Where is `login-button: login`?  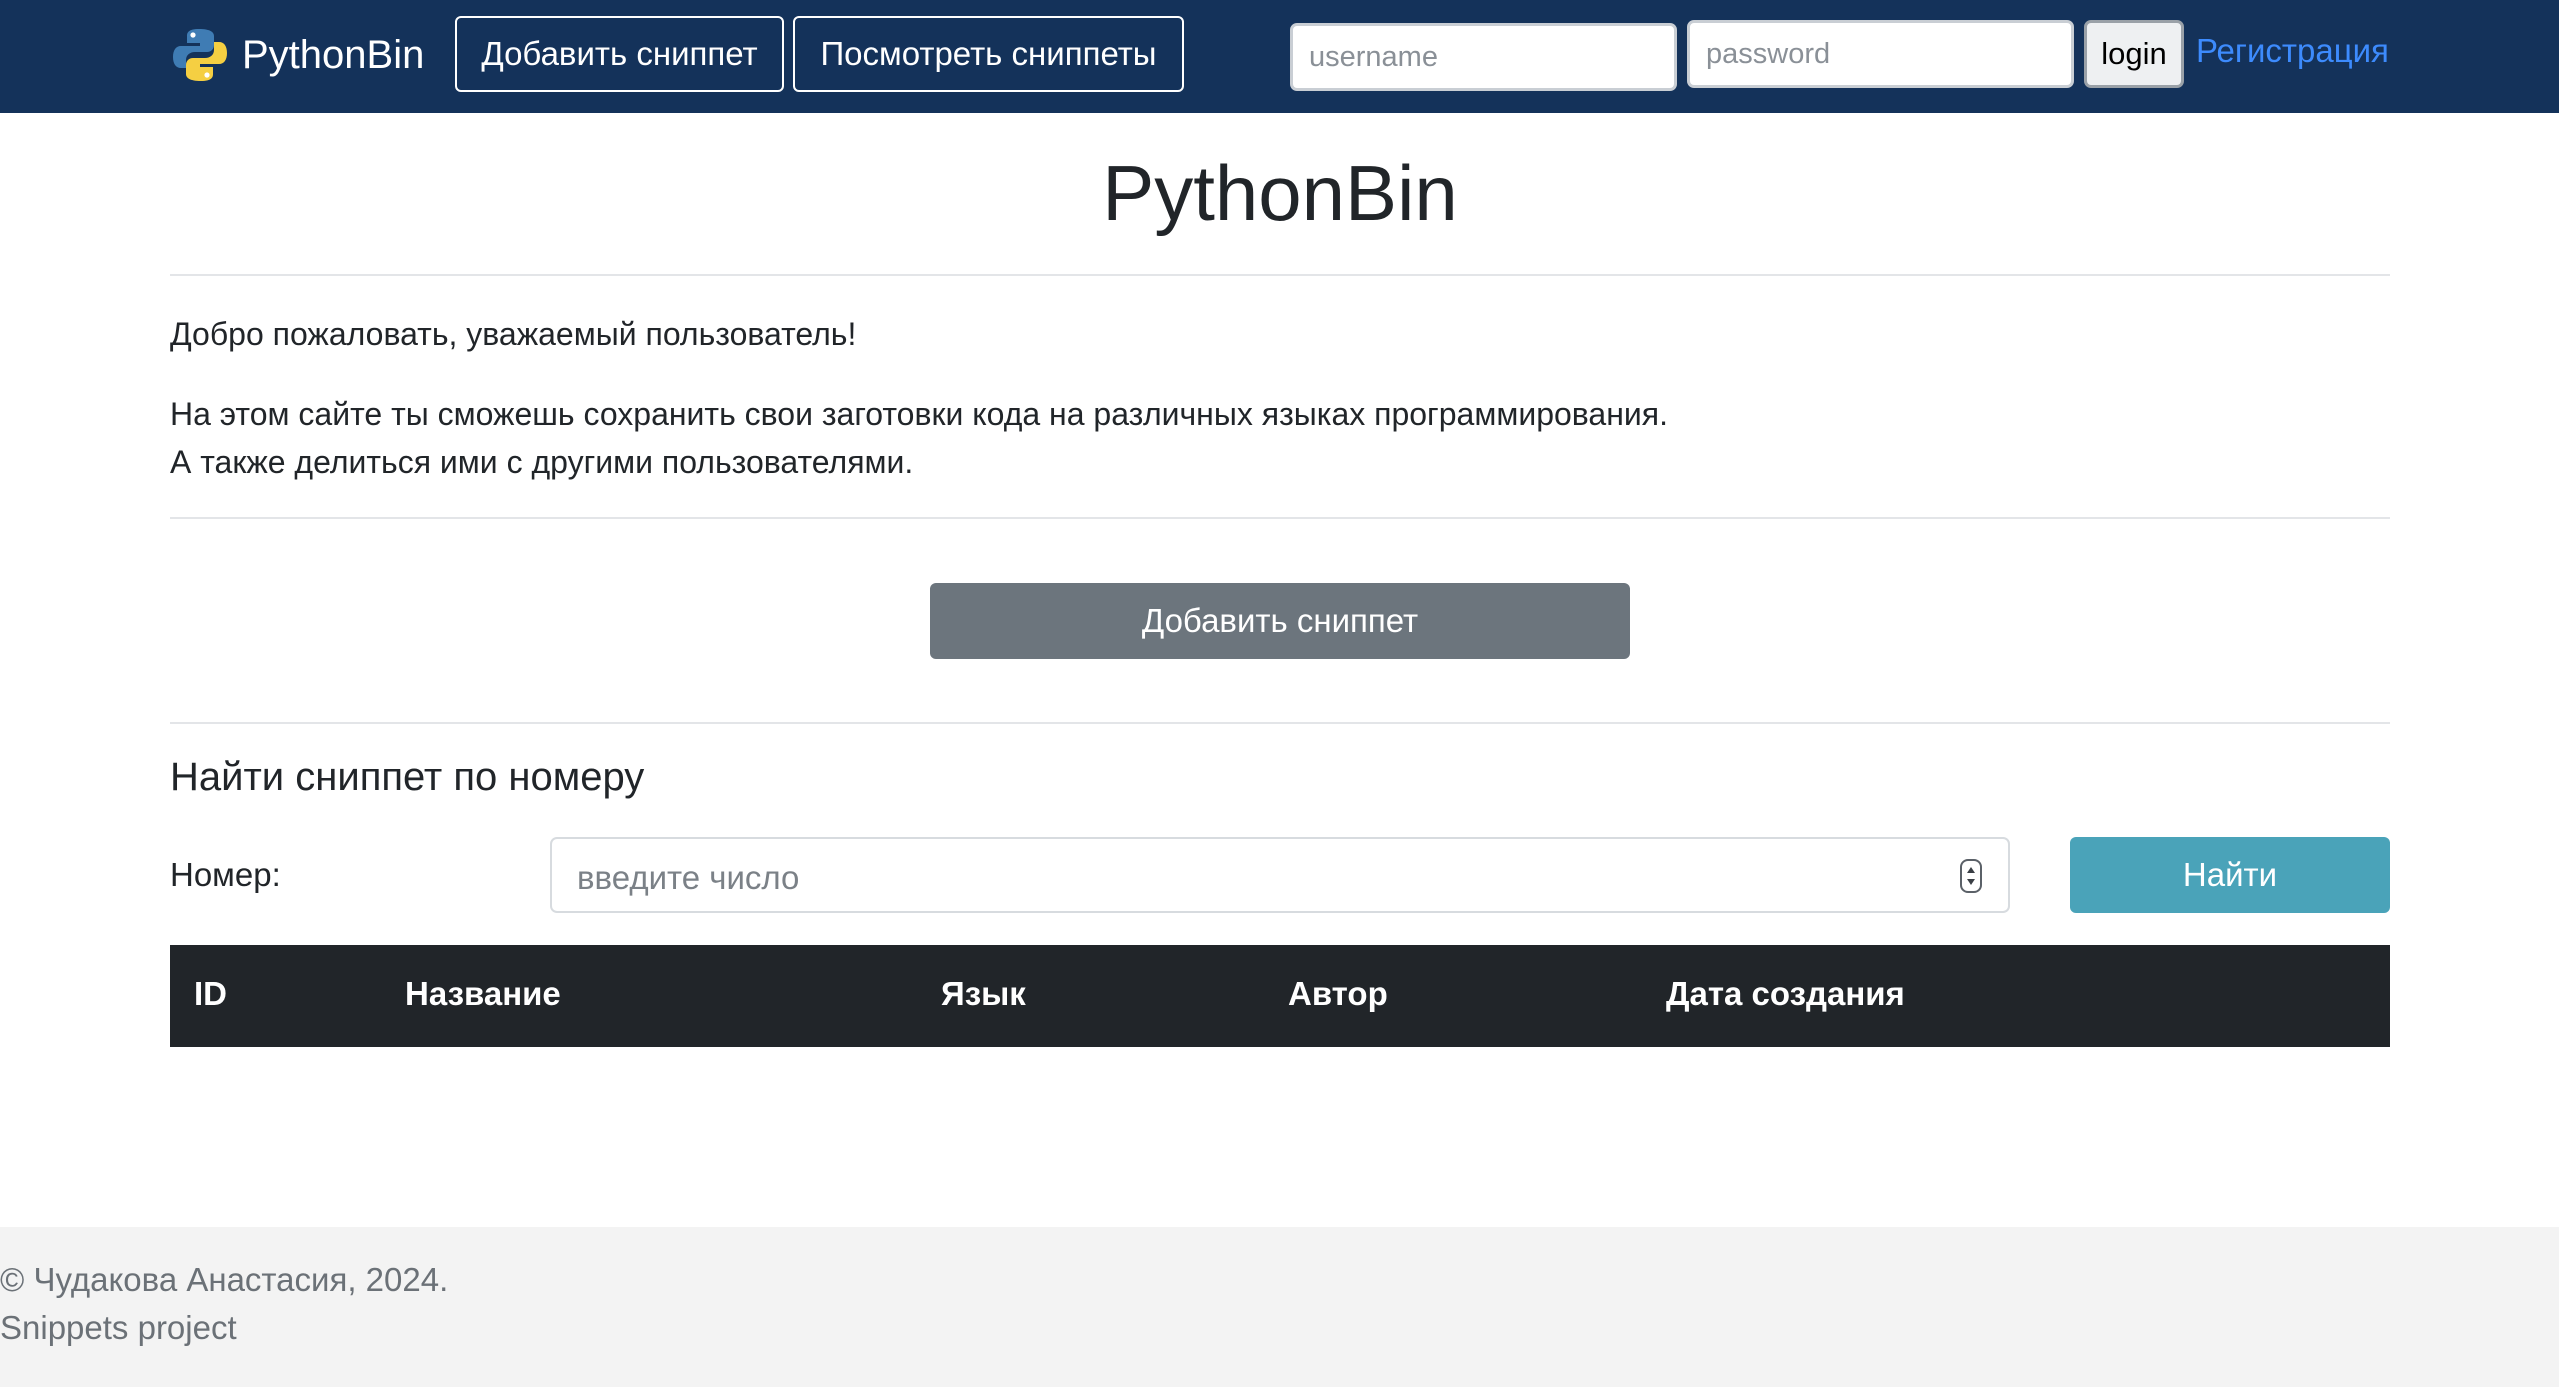 login-button: login is located at coordinates (2134, 54).